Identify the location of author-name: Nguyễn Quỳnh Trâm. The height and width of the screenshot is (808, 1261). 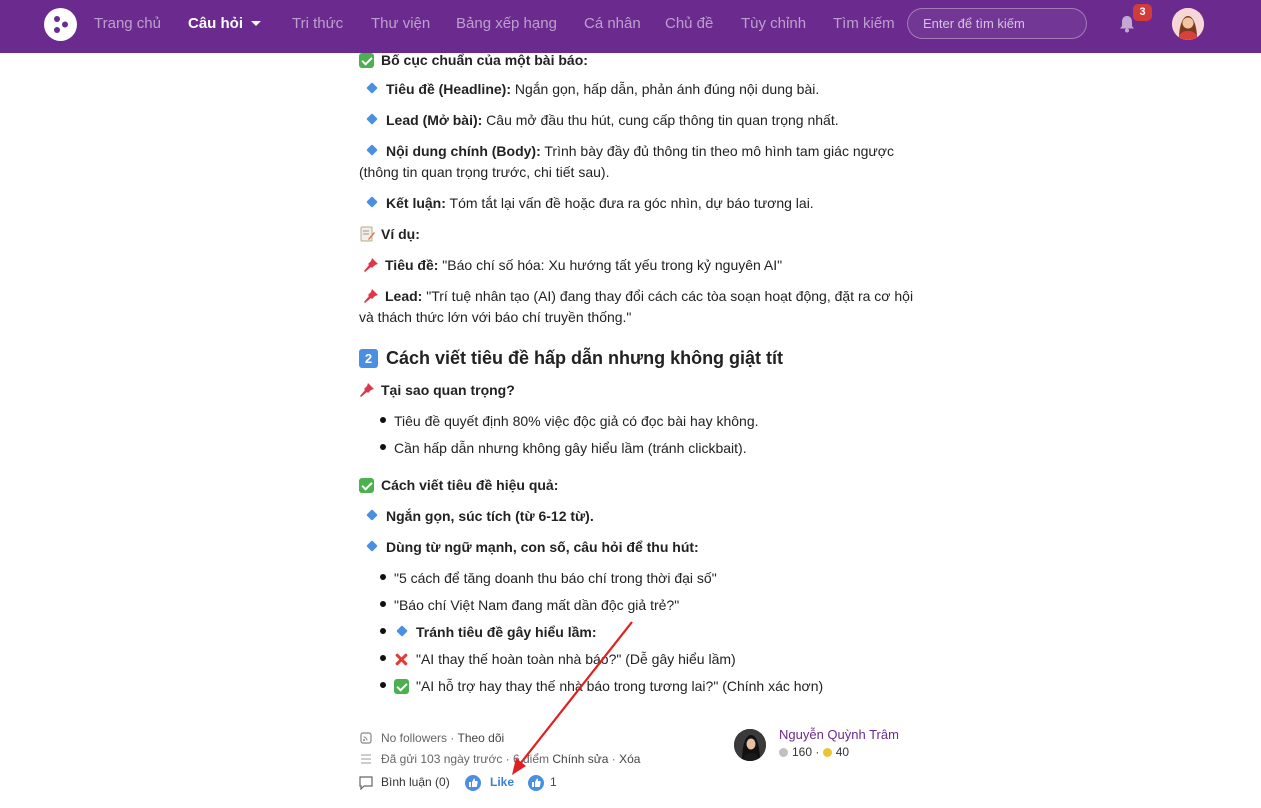
(839, 734).